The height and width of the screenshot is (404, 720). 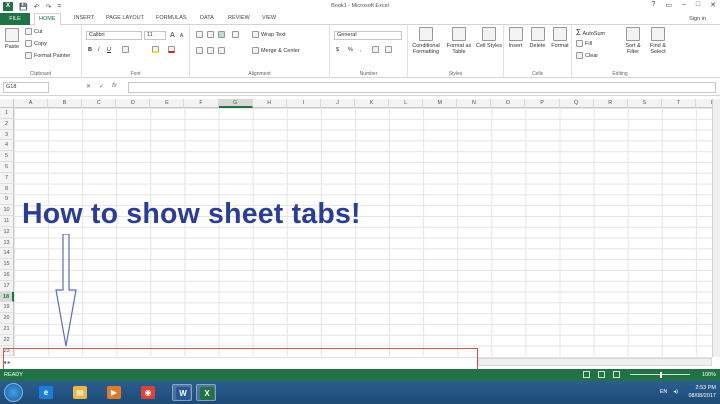 What do you see at coordinates (13, 392) in the screenshot?
I see `start-button` at bounding box center [13, 392].